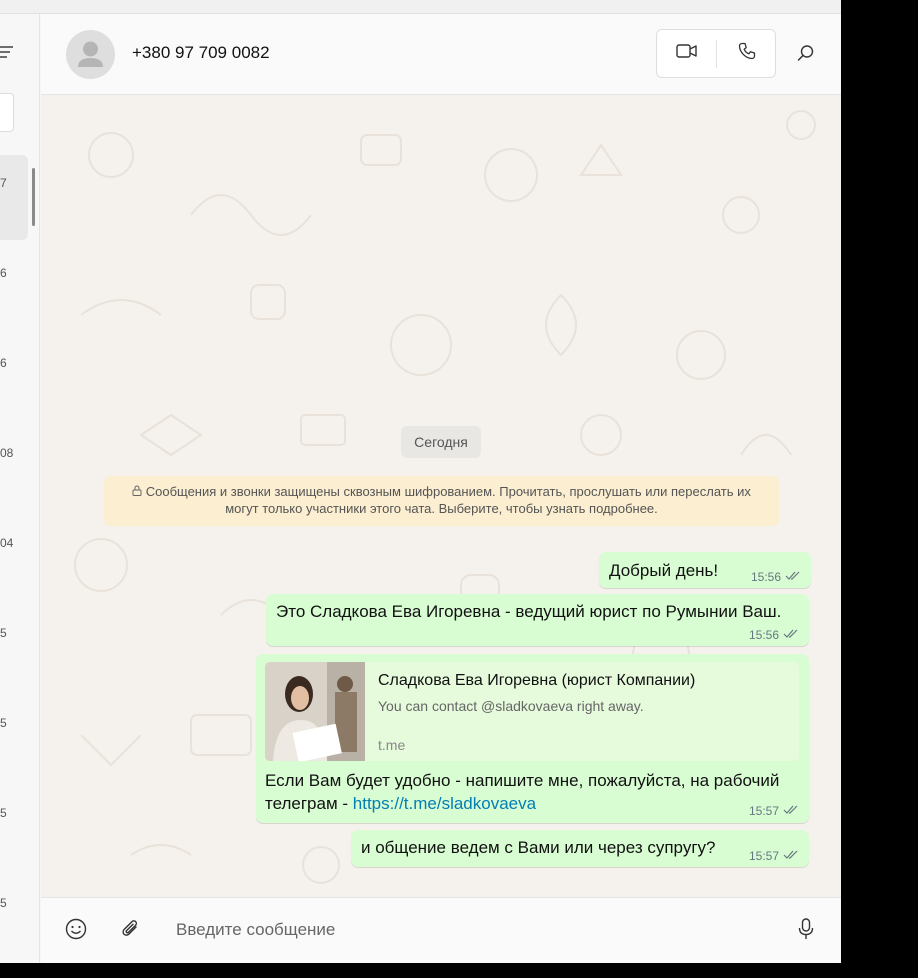 The width and height of the screenshot is (918, 978). What do you see at coordinates (90, 54) in the screenshot?
I see `avatar` at bounding box center [90, 54].